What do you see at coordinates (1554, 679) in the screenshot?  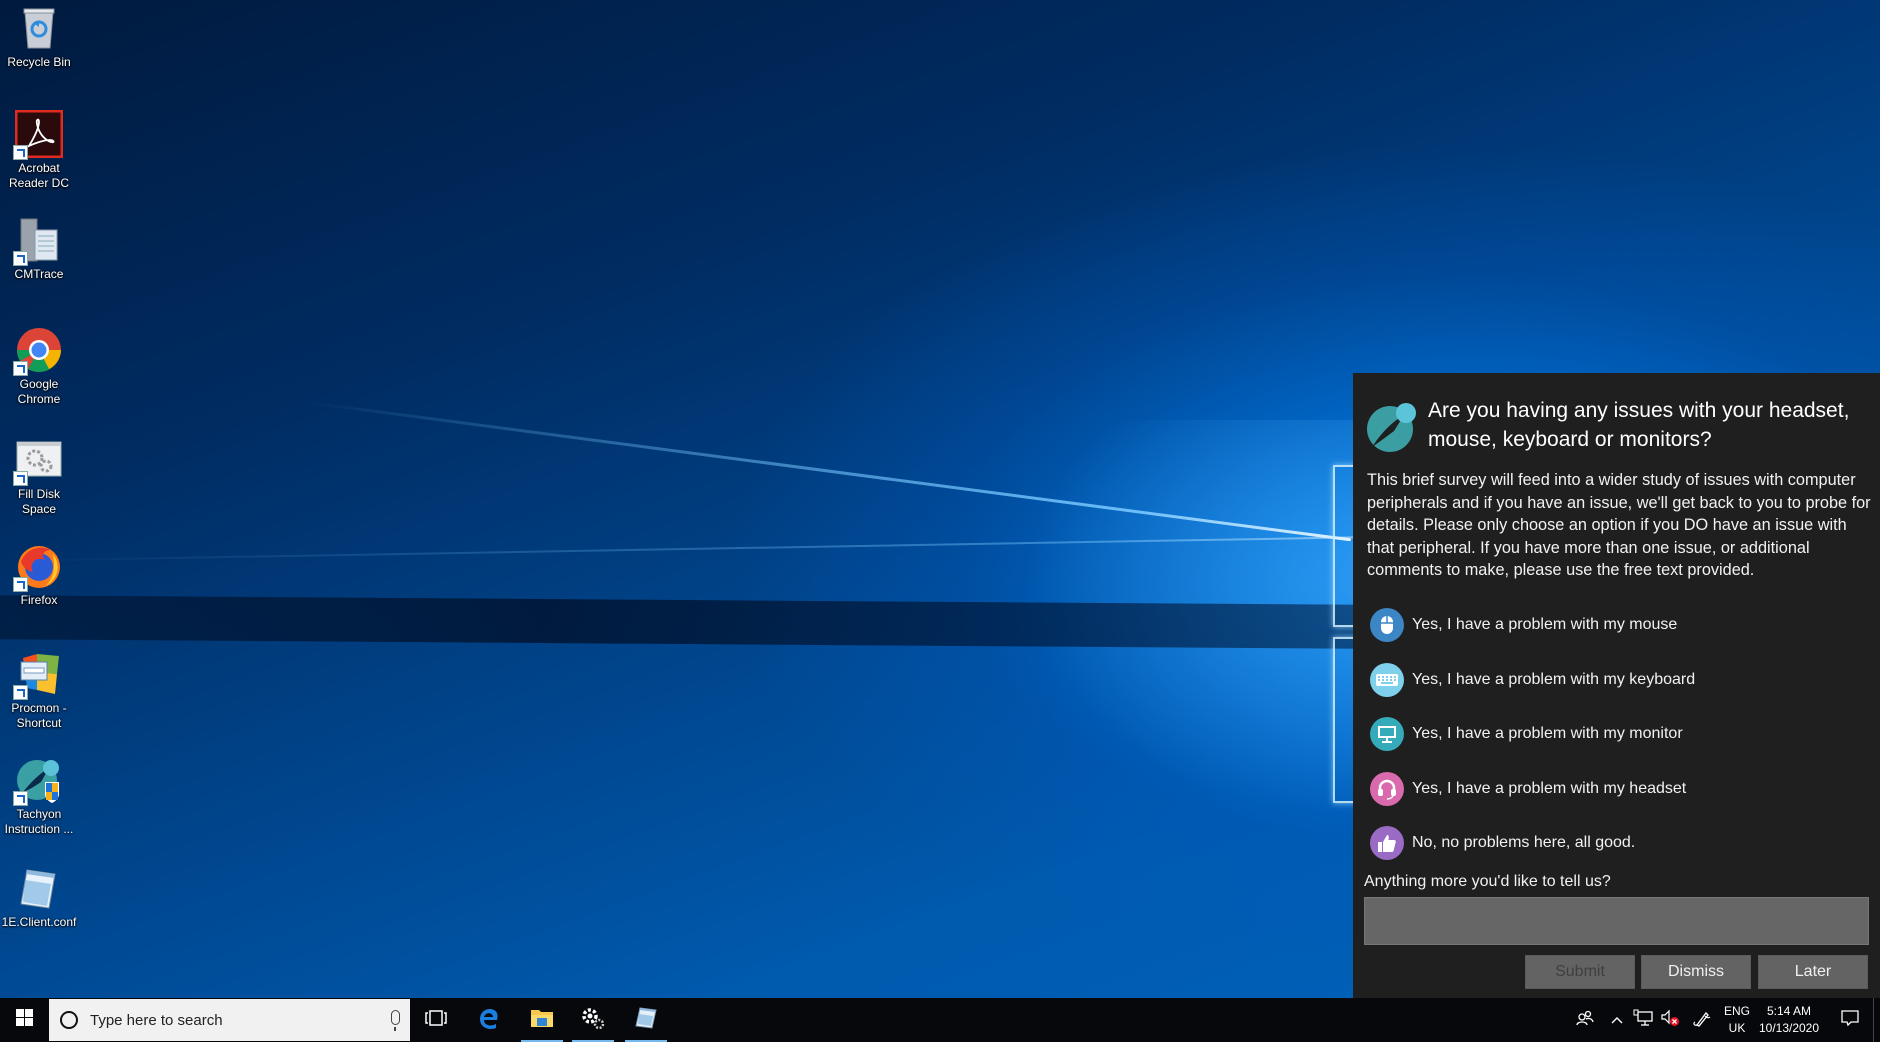 I see `option-label: Yes, I have a problem with my keyboard` at bounding box center [1554, 679].